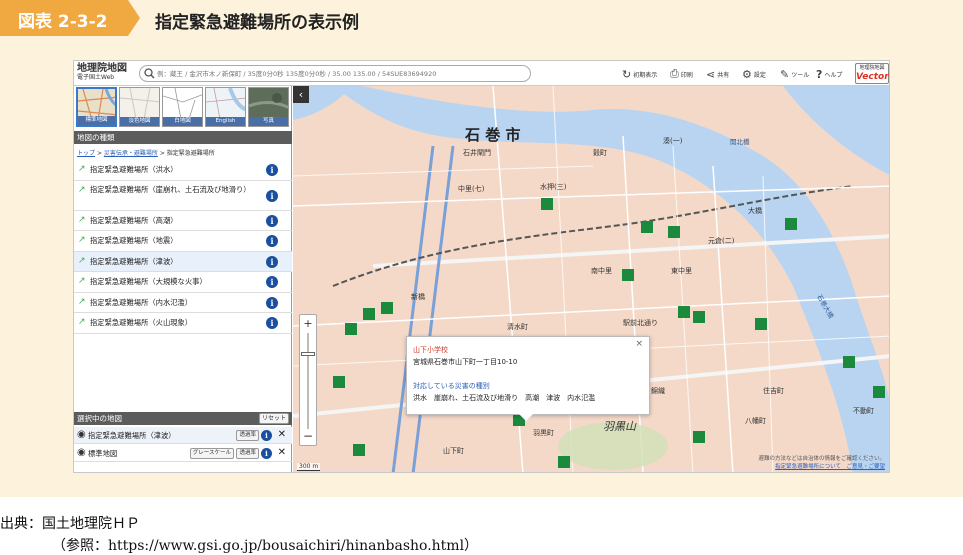  Describe the element at coordinates (711, 74) in the screenshot. I see `share-icon: ⋖` at that location.